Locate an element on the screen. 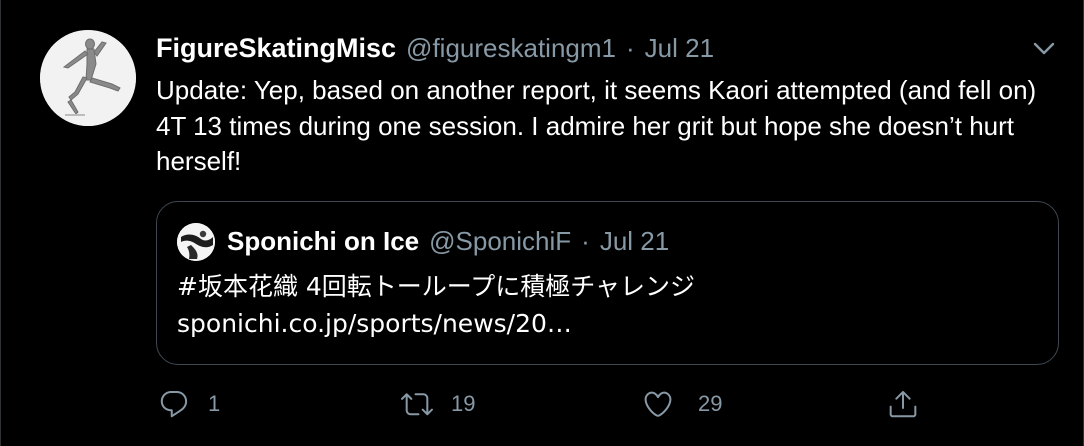 The height and width of the screenshot is (446, 1084). skater-photo-icon is located at coordinates (196, 242).